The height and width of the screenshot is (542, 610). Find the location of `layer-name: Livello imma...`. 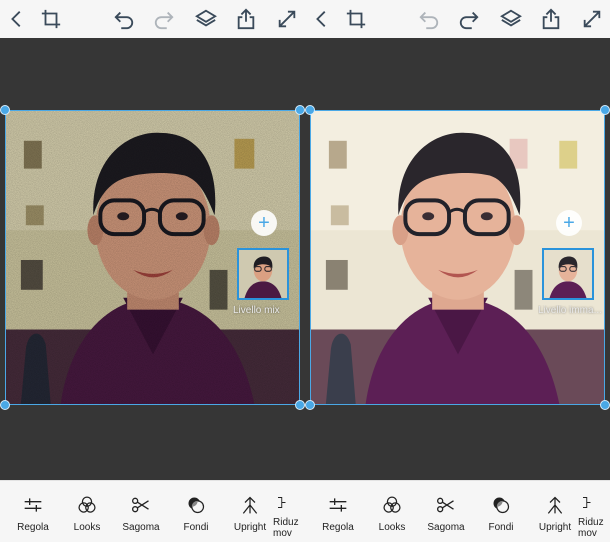

layer-name: Livello imma... is located at coordinates (570, 310).